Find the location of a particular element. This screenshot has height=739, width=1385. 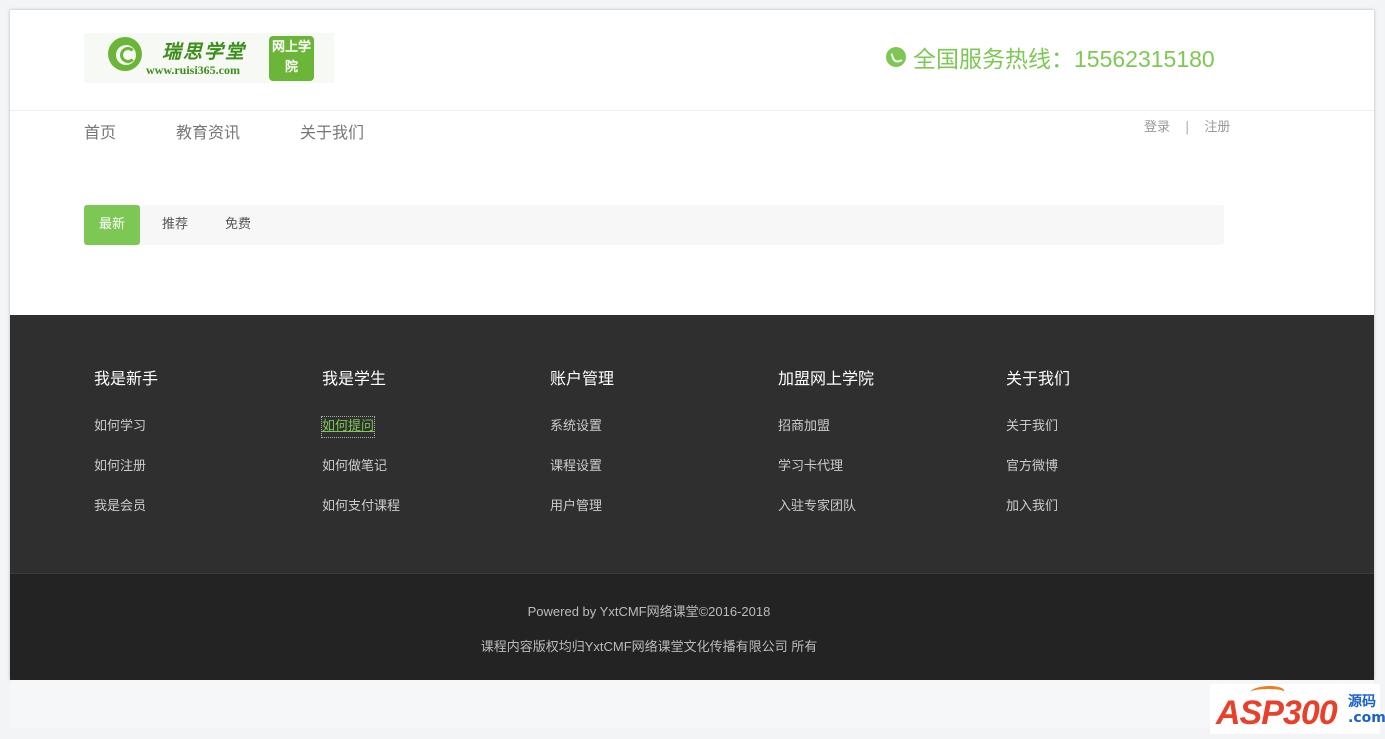

footer-link: 关于我们 is located at coordinates (1106, 427).